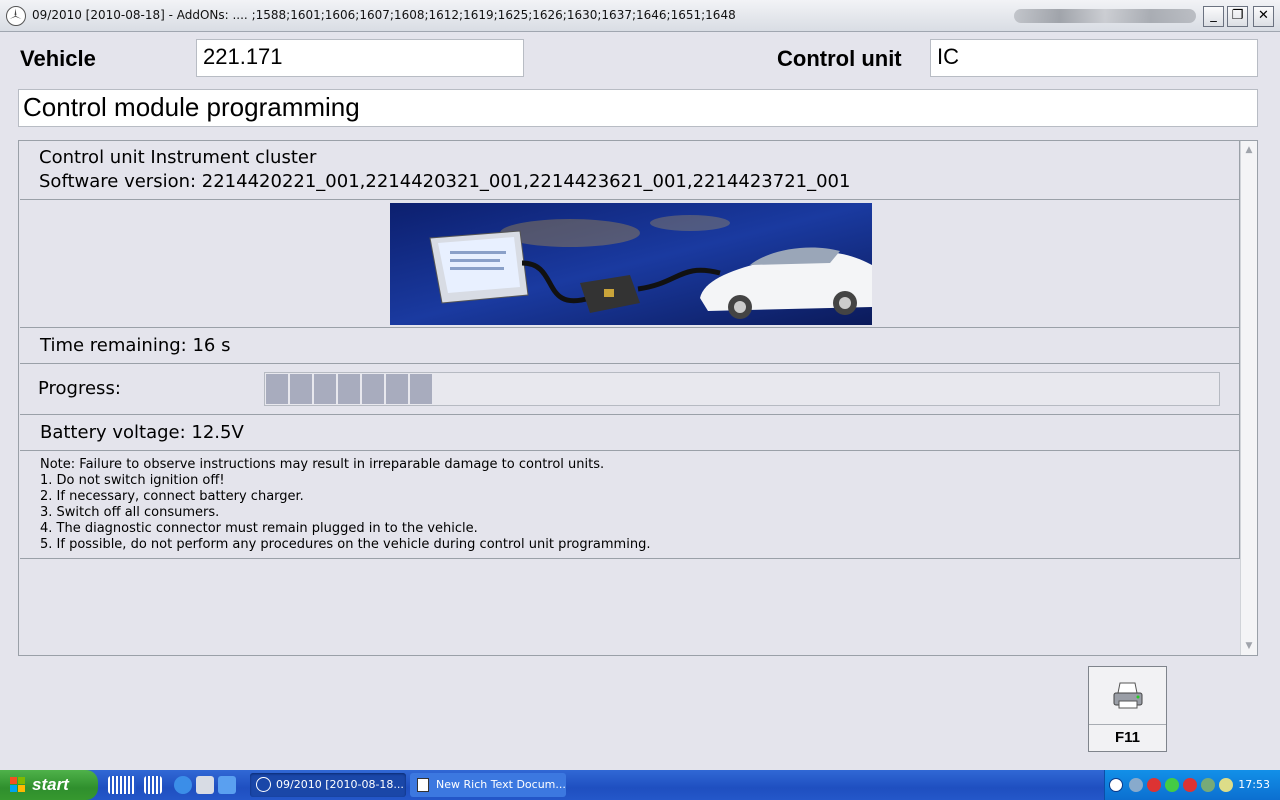 The image size is (1280, 800). What do you see at coordinates (227, 785) in the screenshot?
I see `quick-launch-icon` at bounding box center [227, 785].